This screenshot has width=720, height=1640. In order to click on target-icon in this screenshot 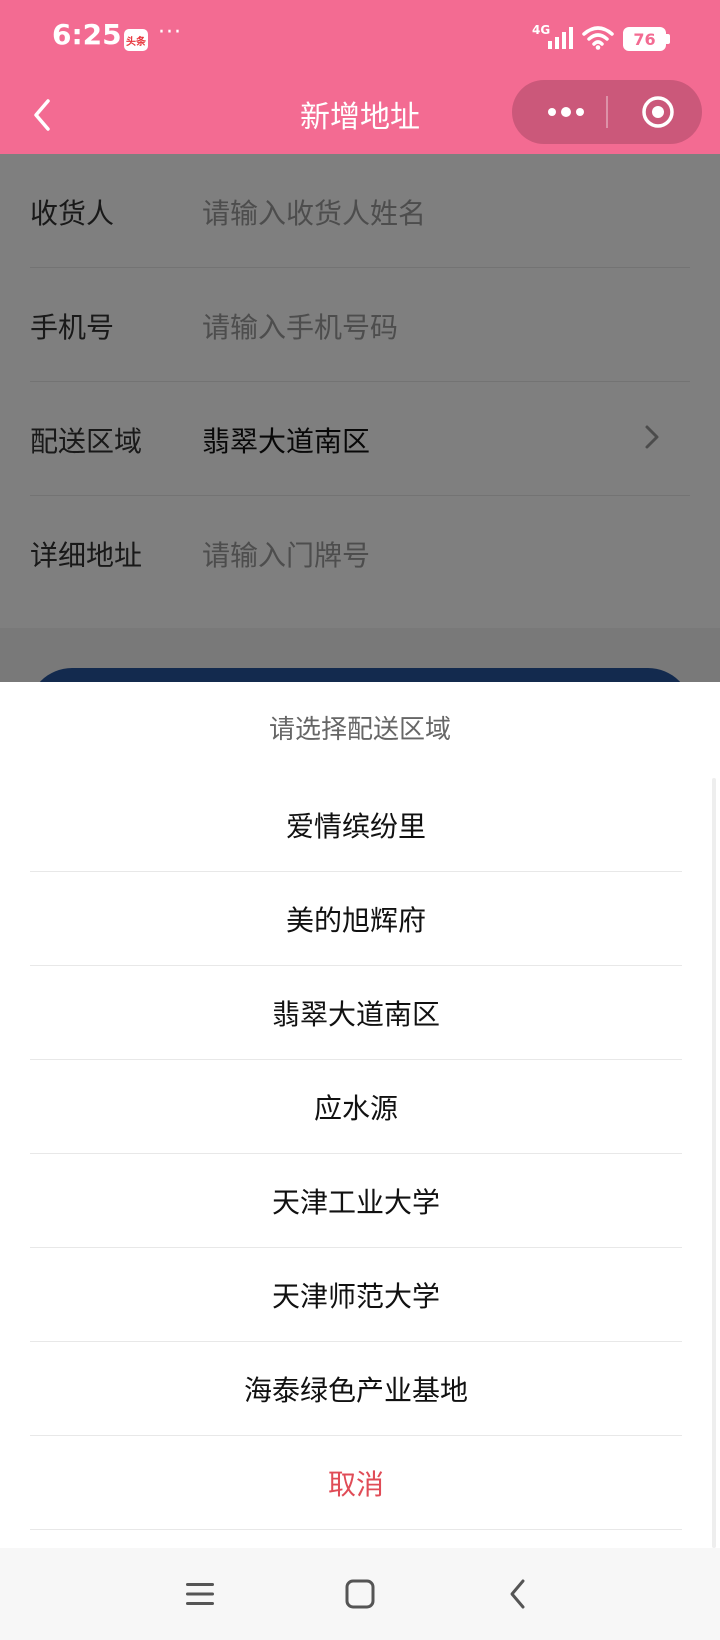, I will do `click(658, 112)`.